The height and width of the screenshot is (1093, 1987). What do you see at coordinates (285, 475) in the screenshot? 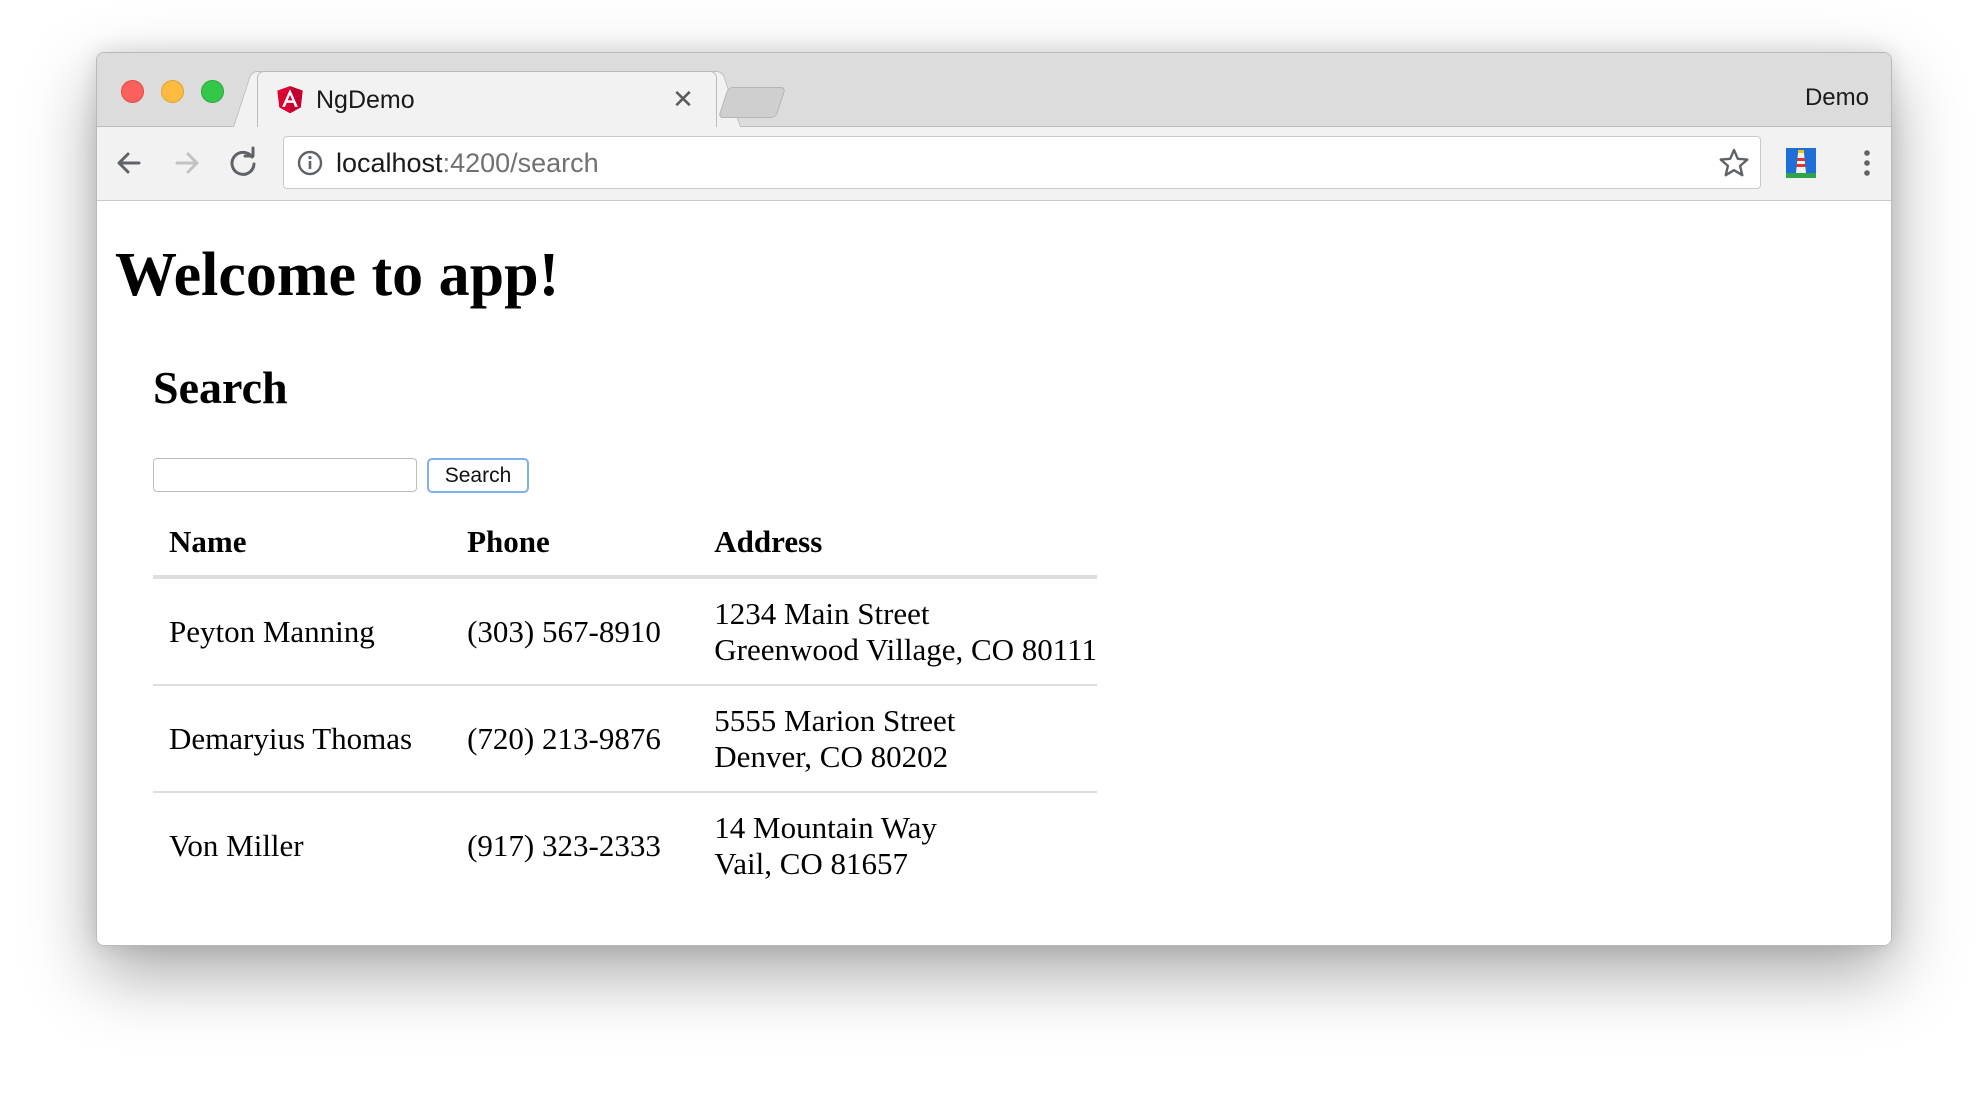
I see `search-input` at bounding box center [285, 475].